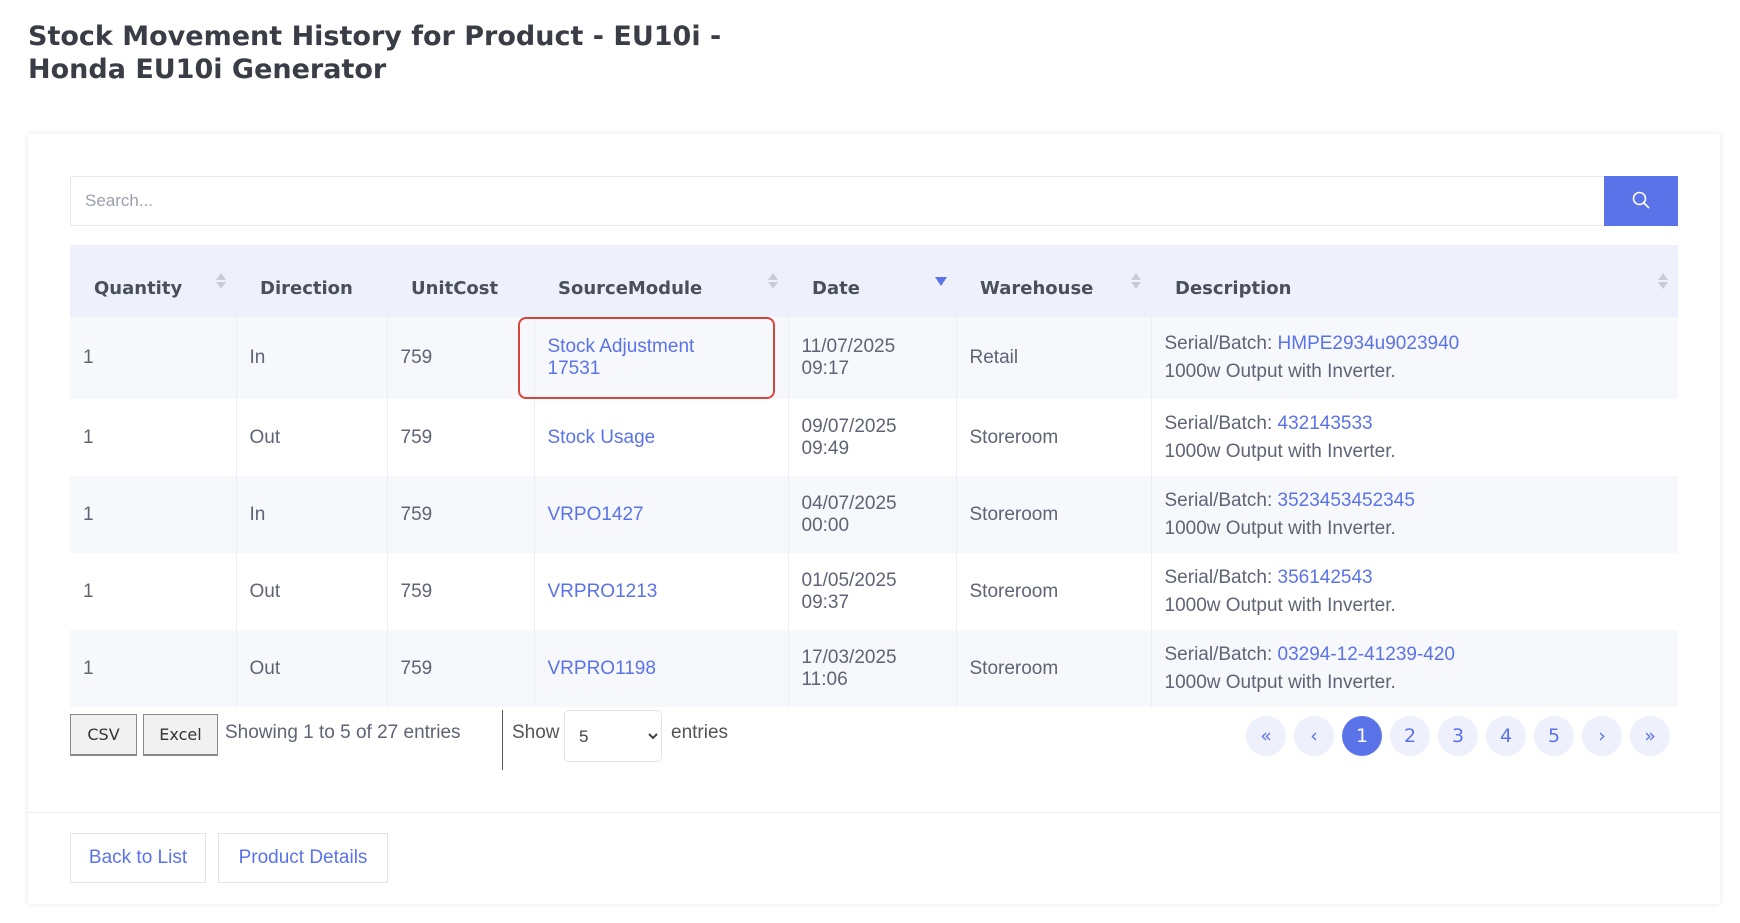  Describe the element at coordinates (1554, 736) in the screenshot. I see `page-button-5: 5` at that location.